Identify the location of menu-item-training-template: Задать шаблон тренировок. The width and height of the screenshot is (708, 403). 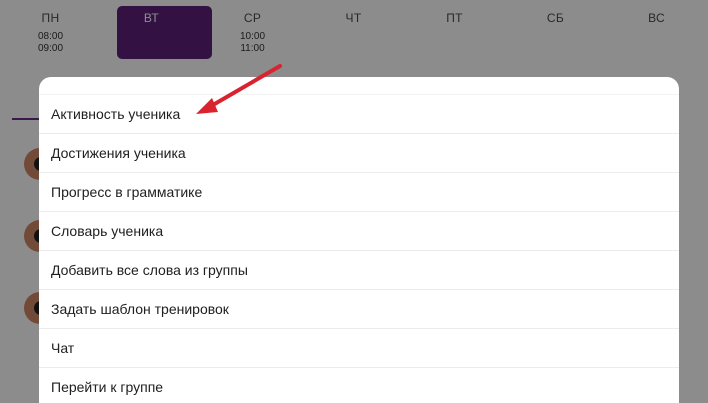
(359, 308).